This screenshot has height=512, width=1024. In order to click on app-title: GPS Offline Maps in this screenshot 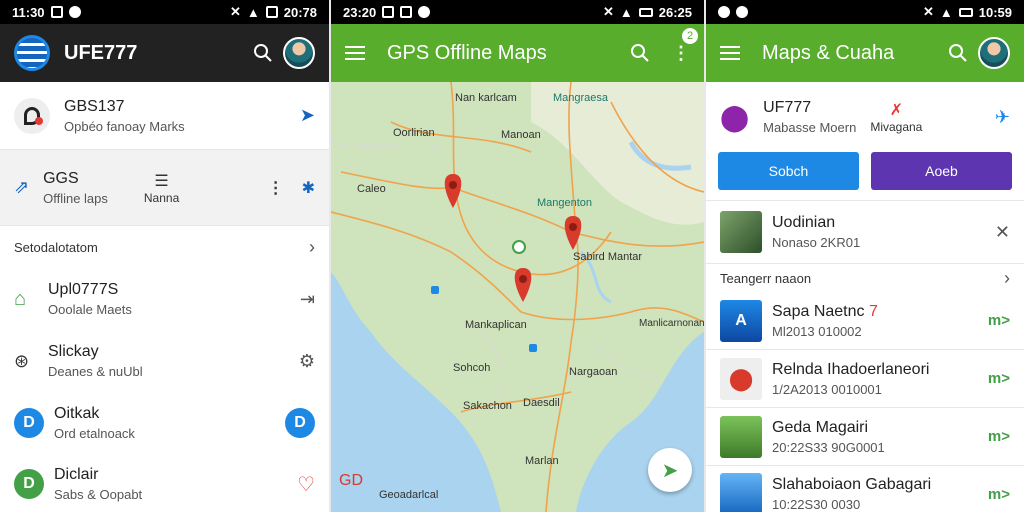, I will do `click(467, 52)`.